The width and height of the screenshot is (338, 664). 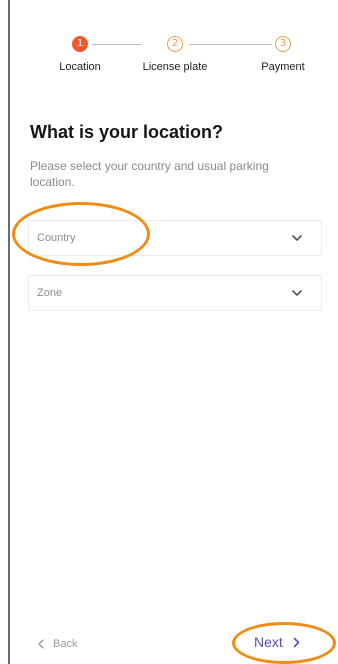 I want to click on chevron-right-icon, so click(x=296, y=642).